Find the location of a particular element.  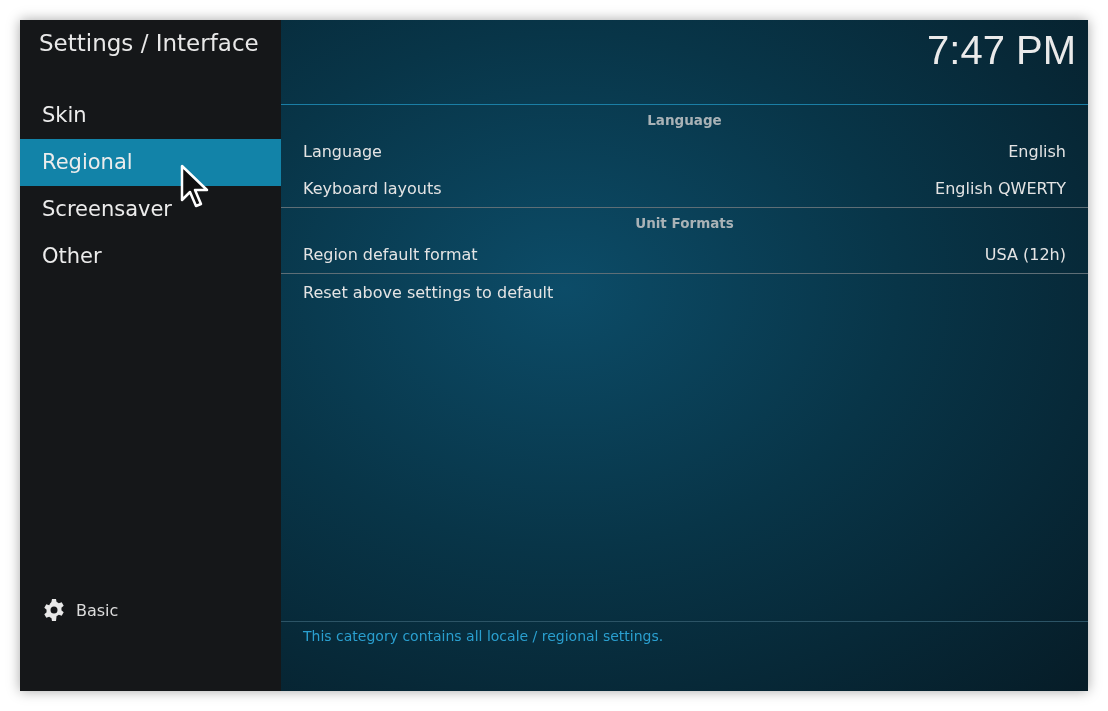

sidebar-item: Screensaver is located at coordinates (150, 209).